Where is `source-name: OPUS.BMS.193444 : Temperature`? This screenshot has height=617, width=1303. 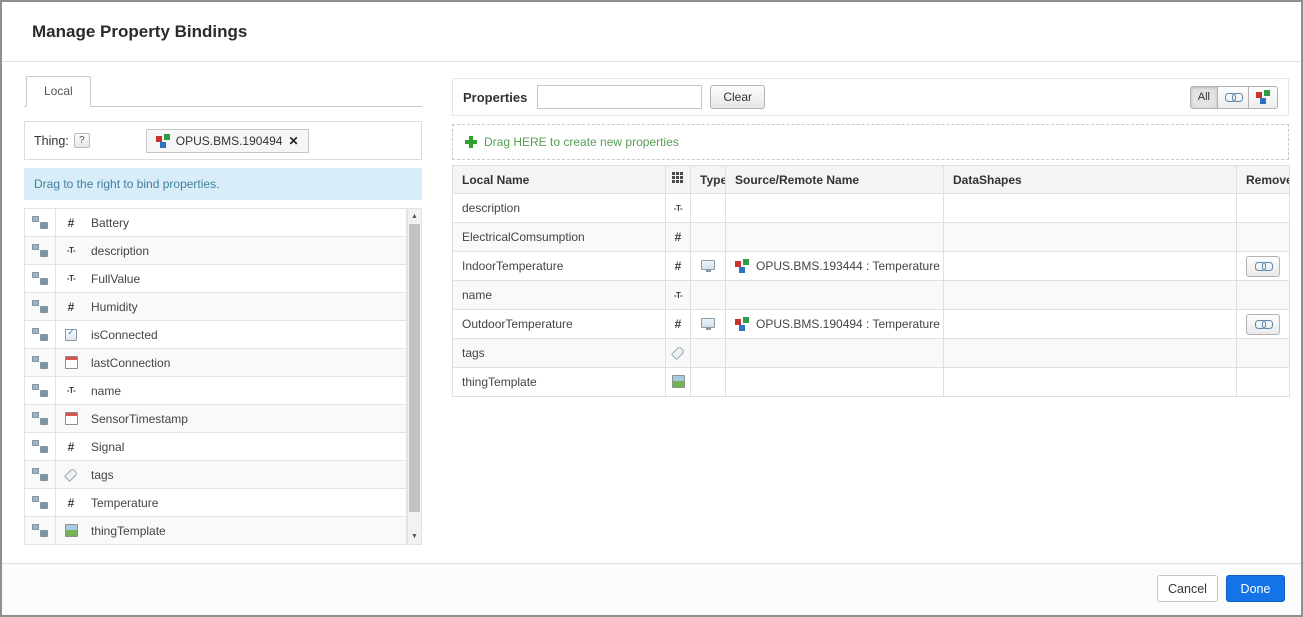 source-name: OPUS.BMS.193444 : Temperature is located at coordinates (848, 266).